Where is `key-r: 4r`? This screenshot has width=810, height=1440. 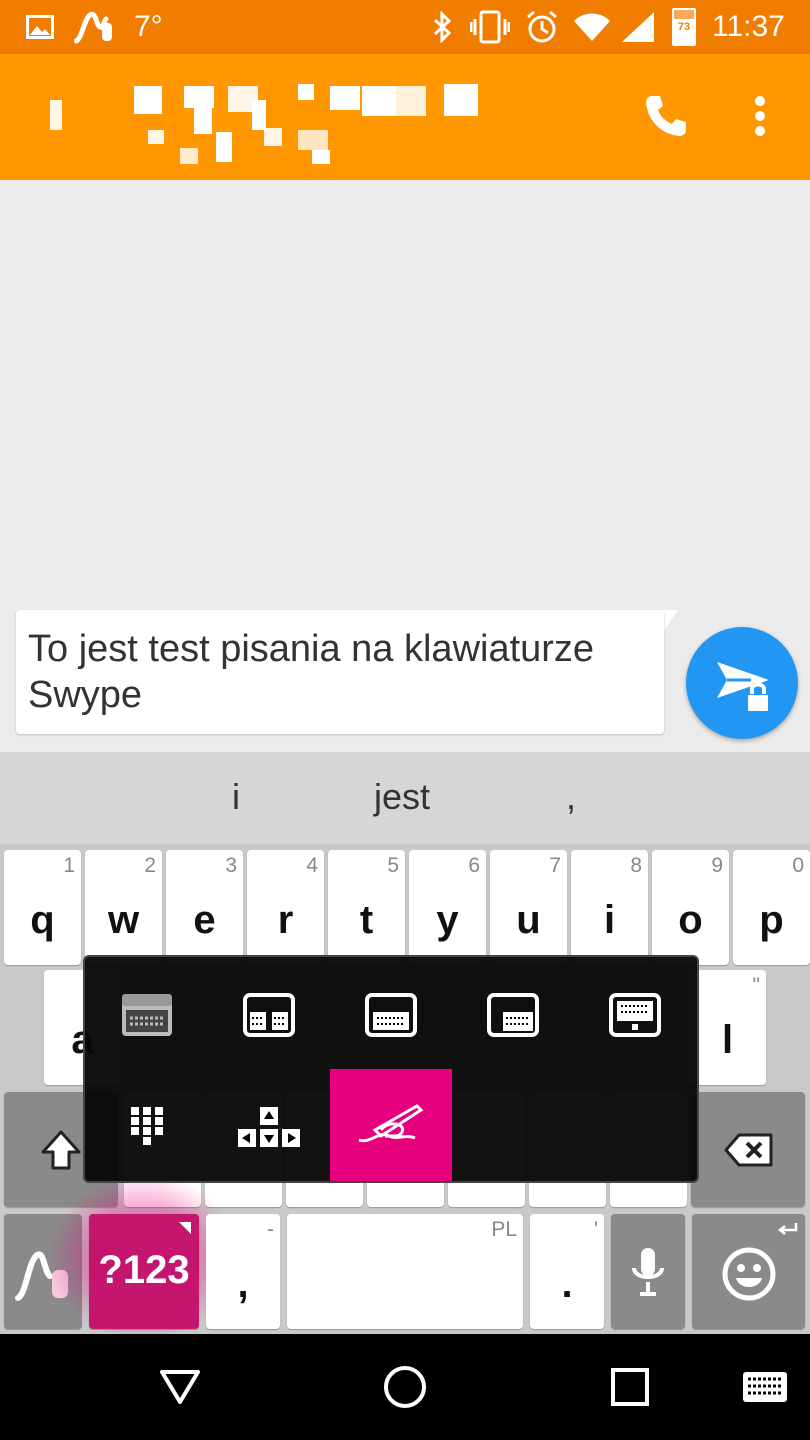 key-r: 4r is located at coordinates (285, 907).